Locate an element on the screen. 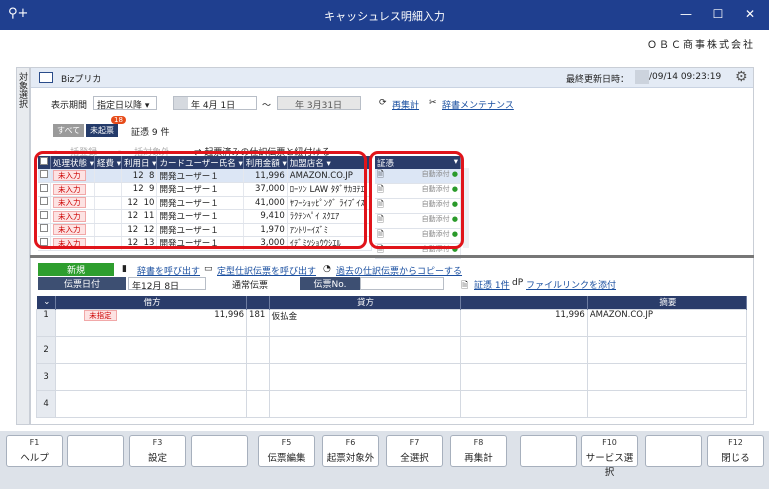 The width and height of the screenshot is (769, 489). copy-past-link: 過去の仕訳伝票からコピーする is located at coordinates (399, 270).